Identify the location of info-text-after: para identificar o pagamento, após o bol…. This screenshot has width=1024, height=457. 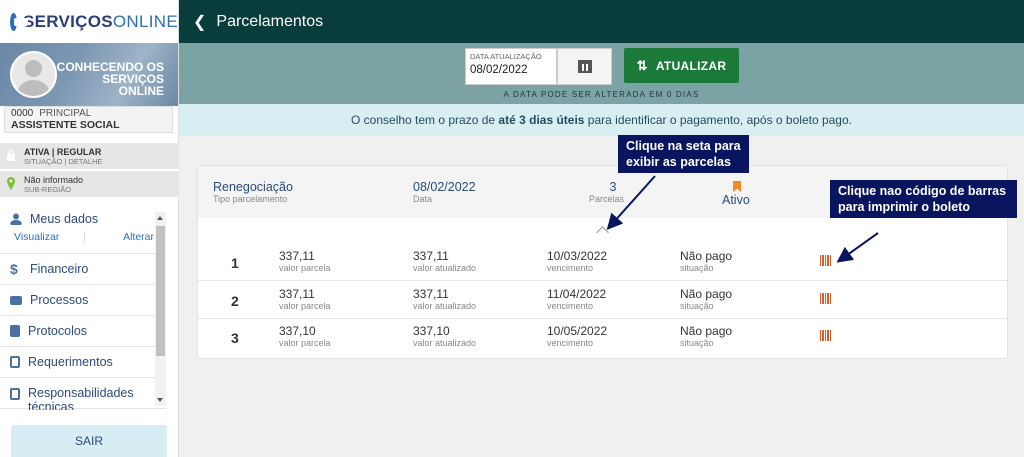
(718, 120).